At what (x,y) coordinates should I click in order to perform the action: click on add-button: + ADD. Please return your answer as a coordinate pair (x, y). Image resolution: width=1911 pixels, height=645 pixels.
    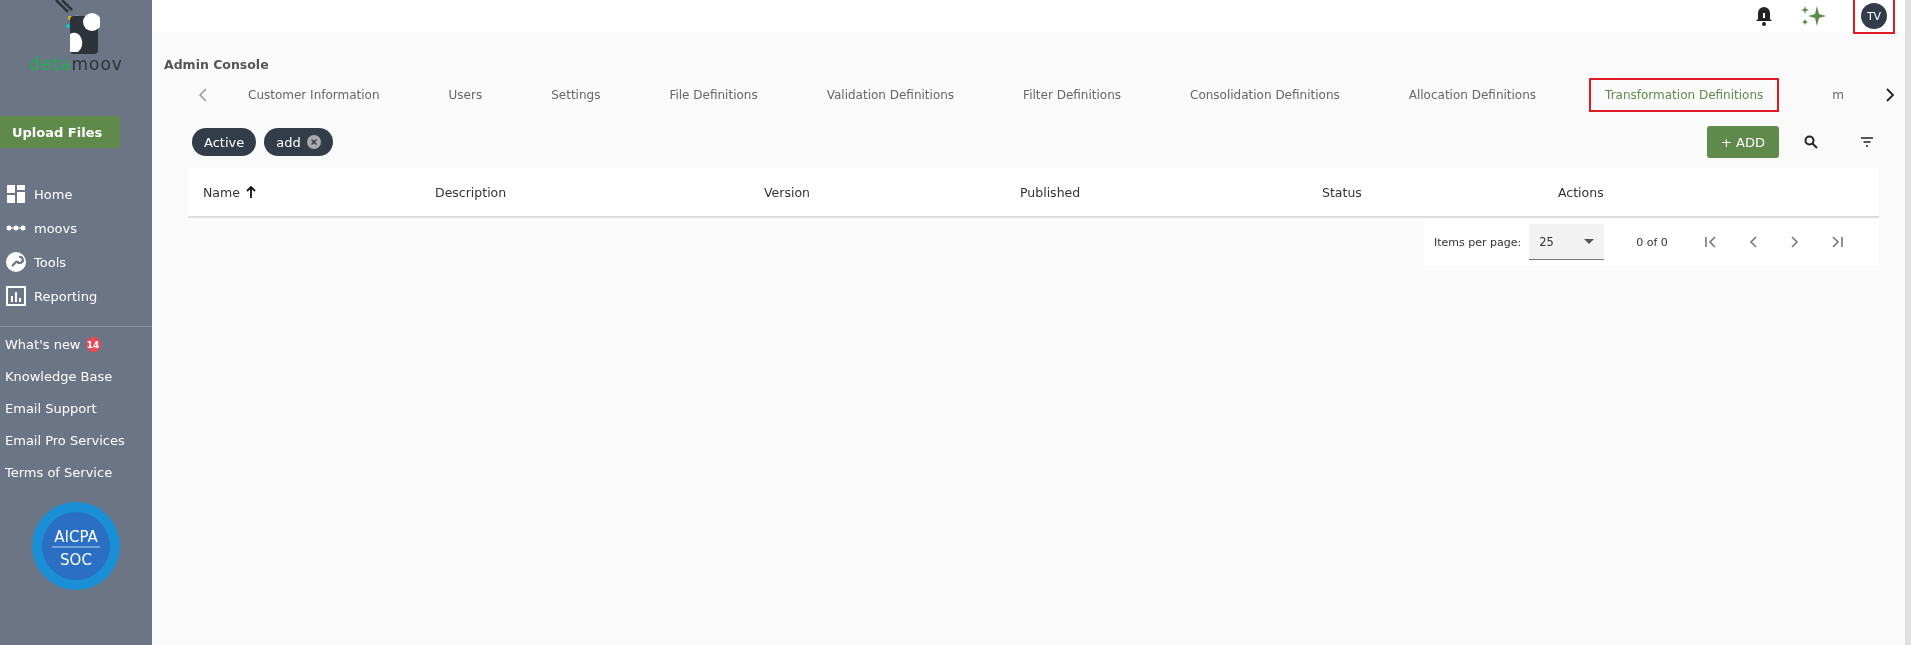
    Looking at the image, I should click on (1743, 142).